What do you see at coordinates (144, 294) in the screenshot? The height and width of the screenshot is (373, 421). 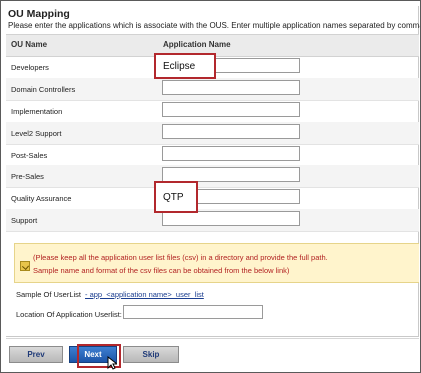 I see `sample-userlist-link: - app_<application name>_user_list` at bounding box center [144, 294].